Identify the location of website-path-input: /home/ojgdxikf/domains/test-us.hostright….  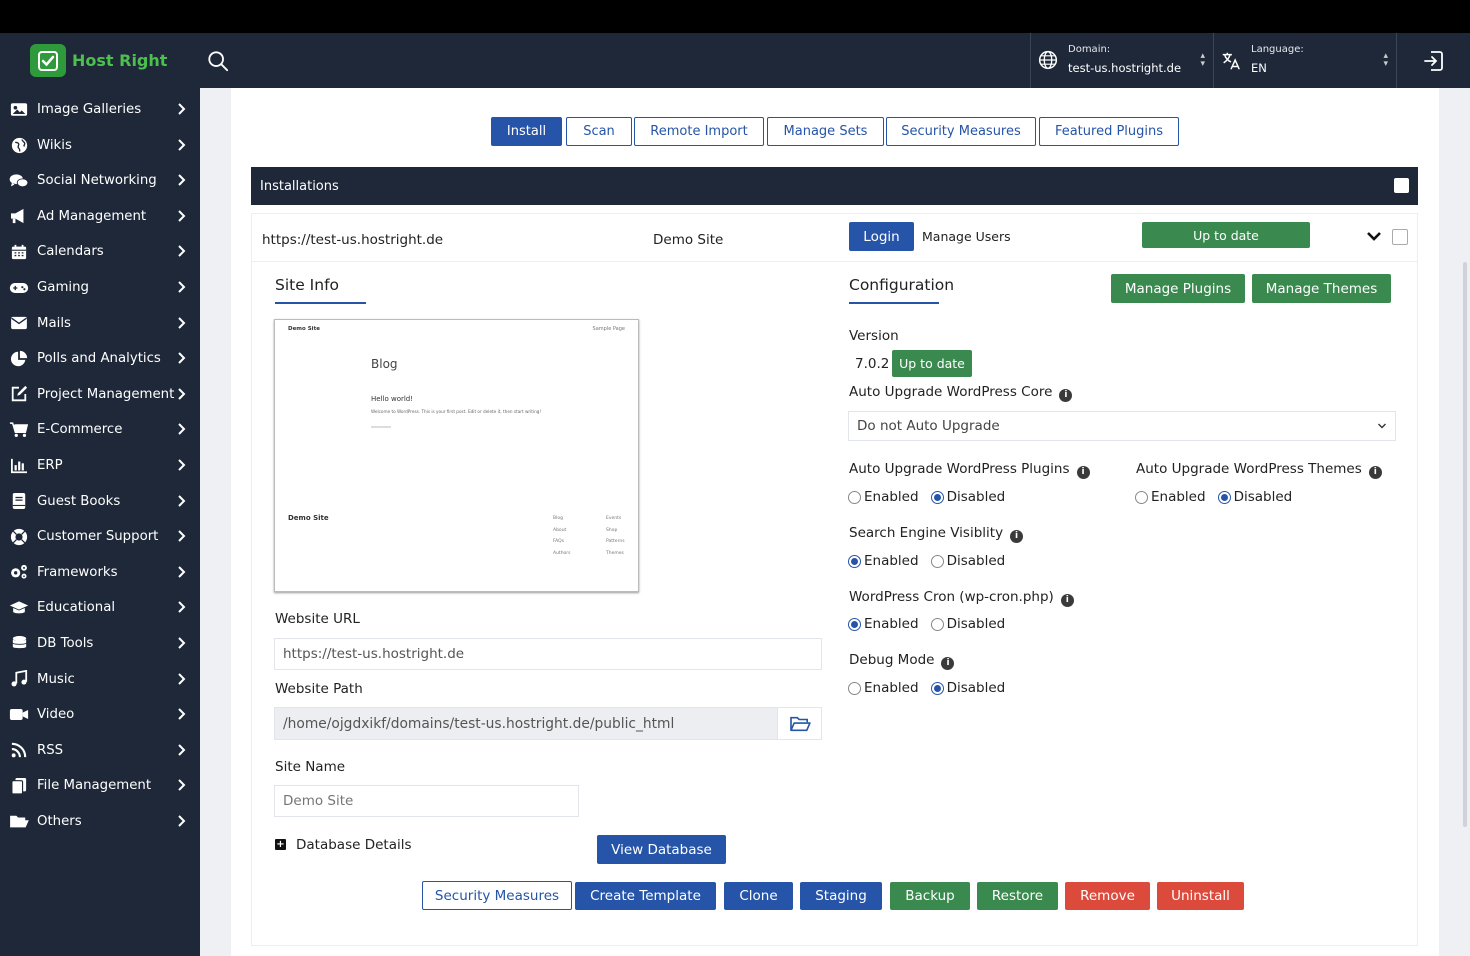
(526, 723).